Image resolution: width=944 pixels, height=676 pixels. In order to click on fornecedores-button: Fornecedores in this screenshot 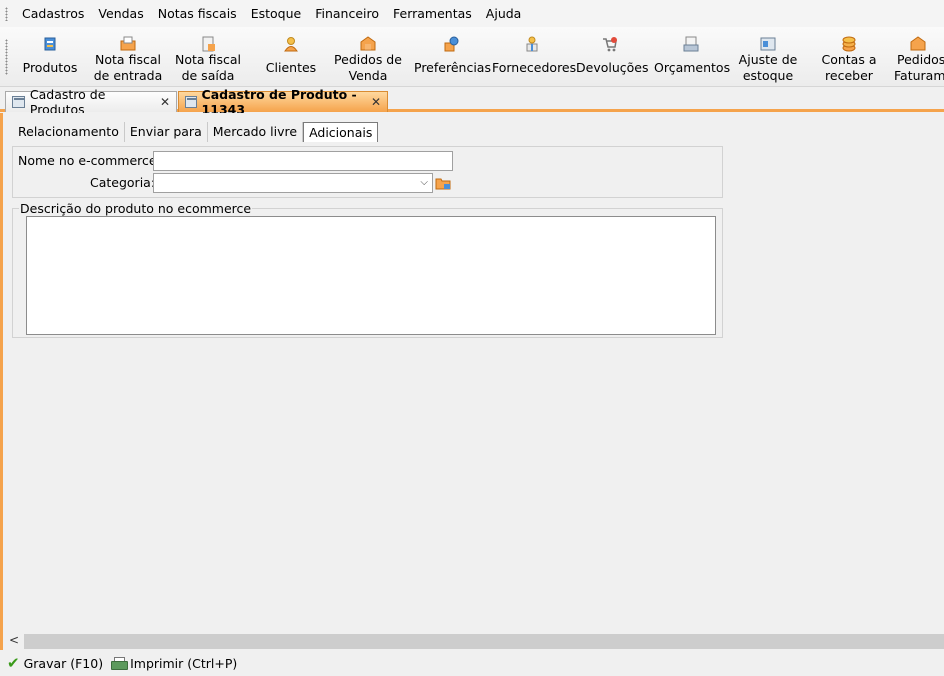, I will do `click(534, 56)`.